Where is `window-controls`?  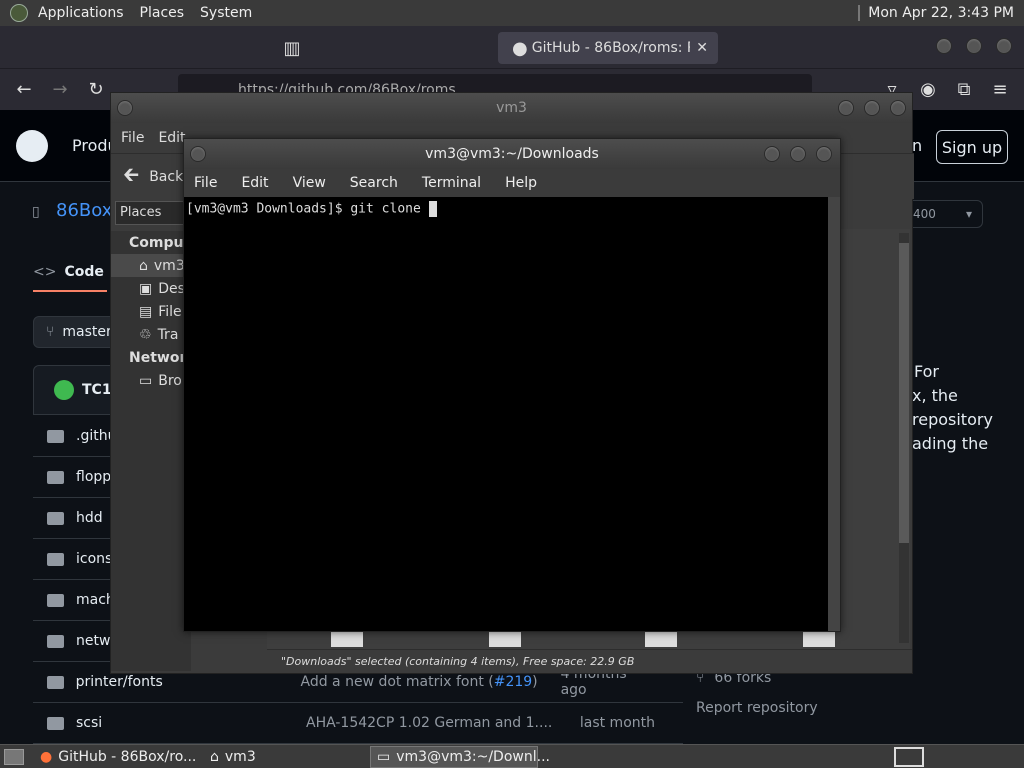 window-controls is located at coordinates (974, 46).